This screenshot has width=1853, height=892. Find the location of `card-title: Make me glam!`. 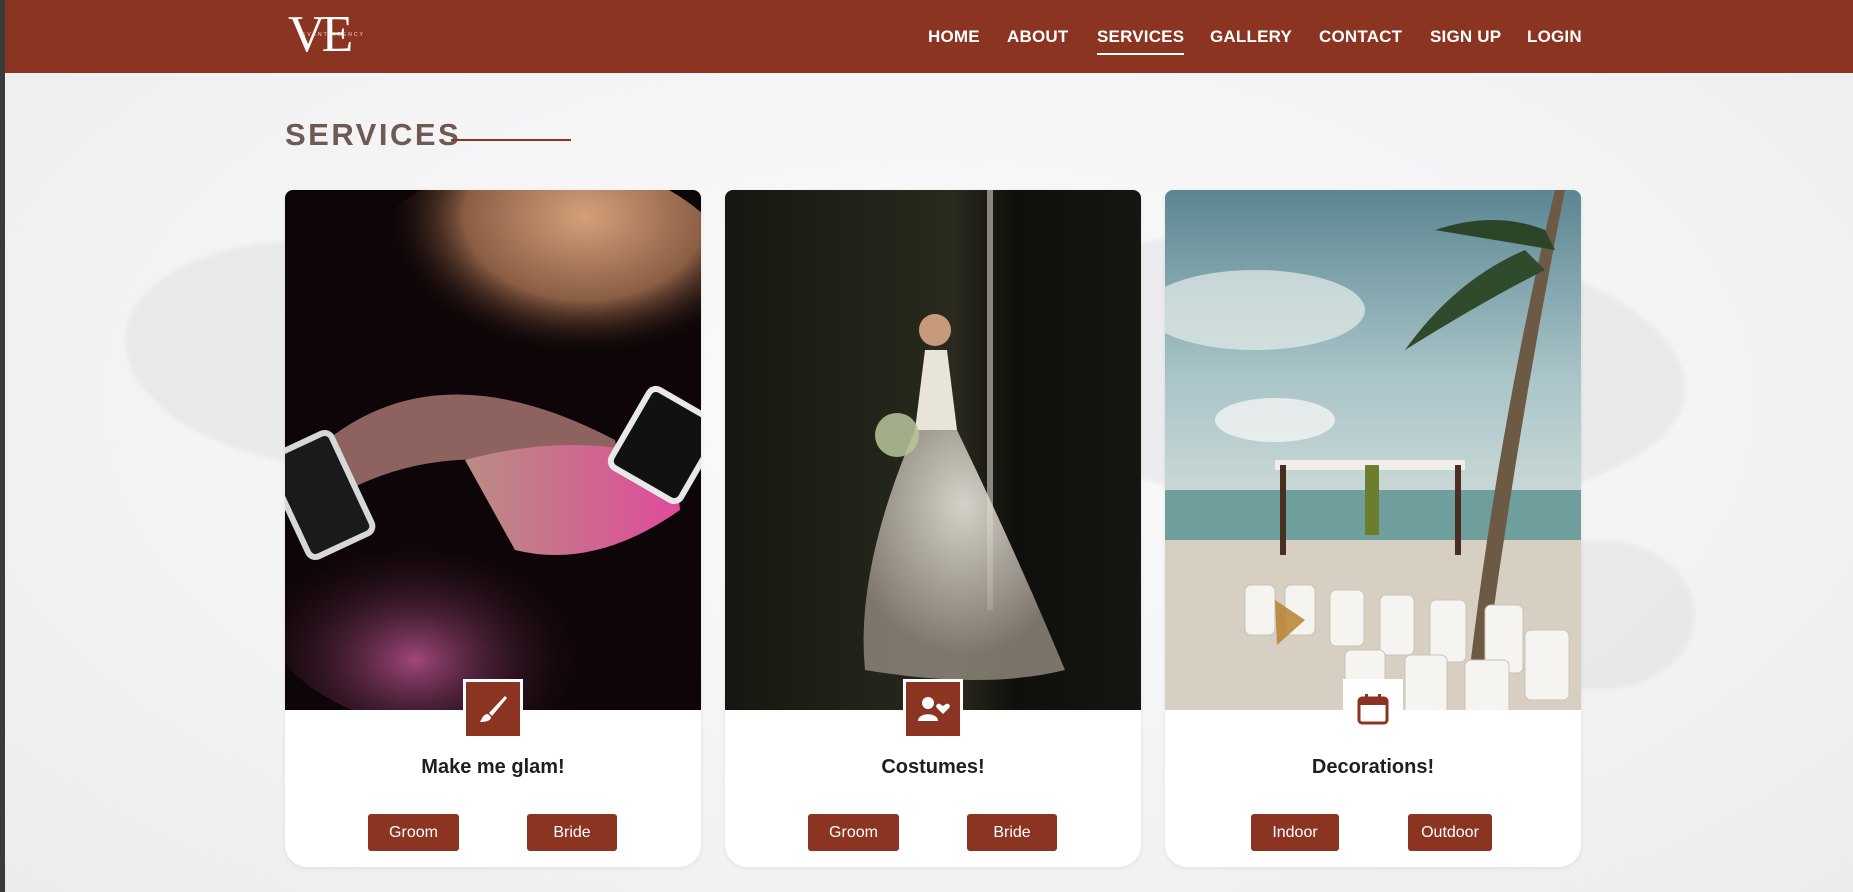

card-title: Make me glam! is located at coordinates (493, 767).